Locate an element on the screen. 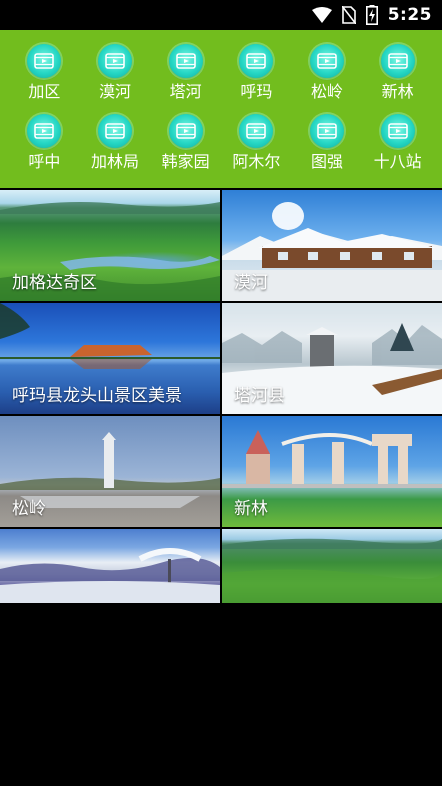 The width and height of the screenshot is (442, 786). category-item: 加区 is located at coordinates (44, 73).